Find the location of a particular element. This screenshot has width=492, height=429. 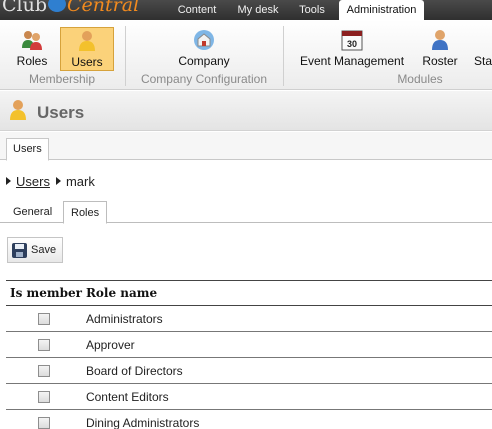

ribbon-users-button: Users is located at coordinates (87, 49).